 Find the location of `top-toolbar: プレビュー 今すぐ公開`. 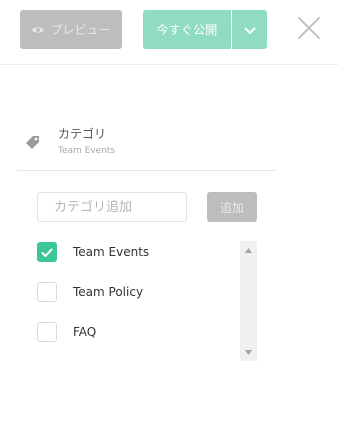

top-toolbar: プレビュー 今すぐ公開 is located at coordinates (169, 32).